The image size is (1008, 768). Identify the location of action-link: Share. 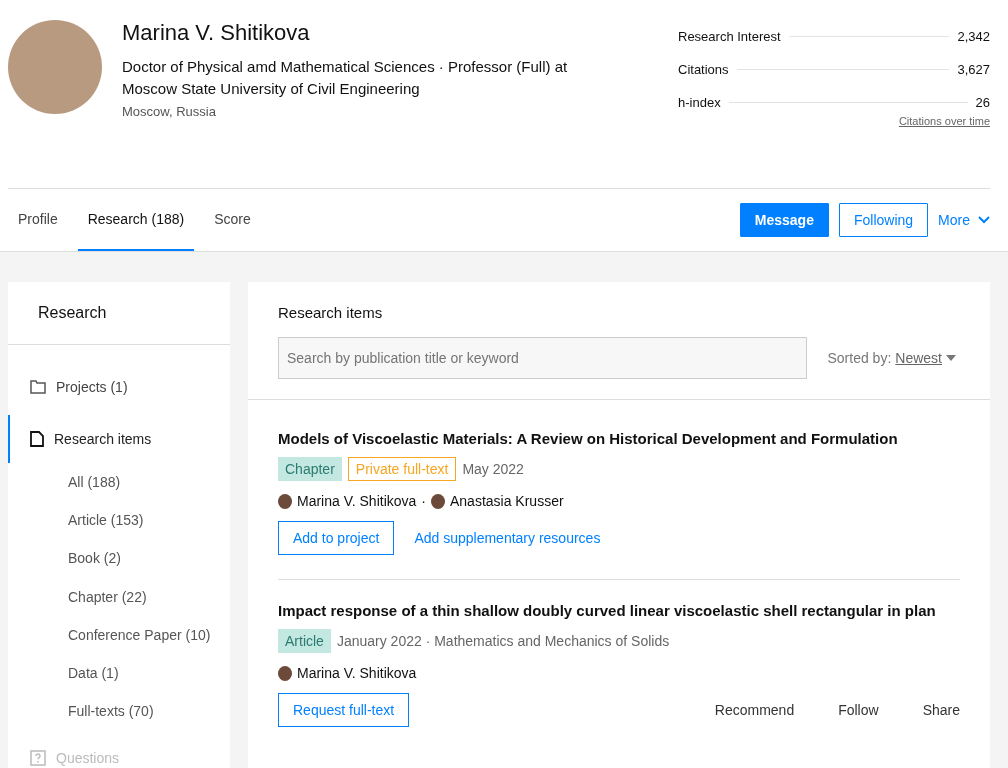
(941, 710).